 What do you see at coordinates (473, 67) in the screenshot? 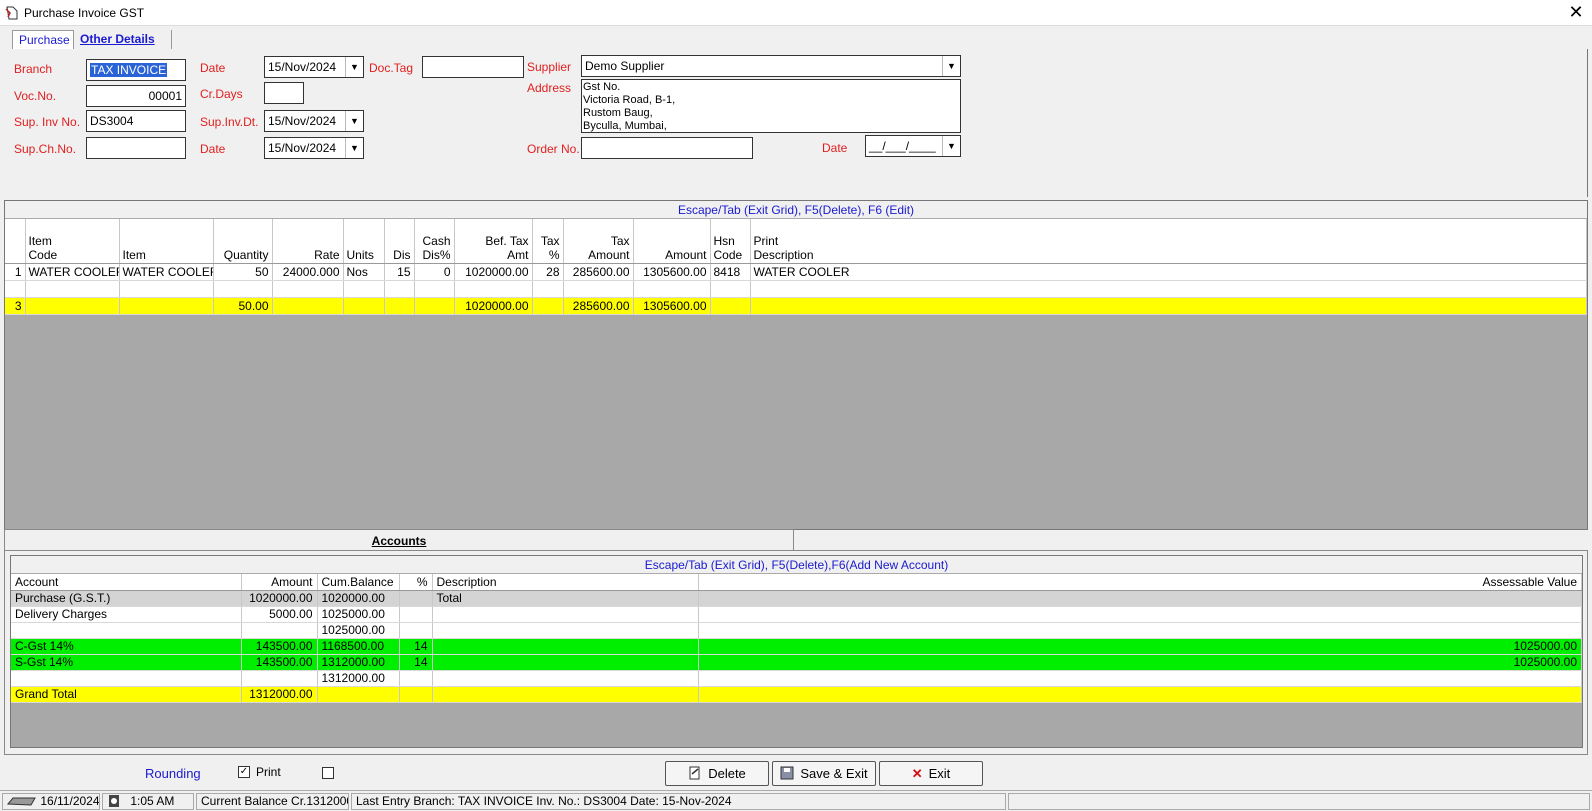
I see `doctag-input` at bounding box center [473, 67].